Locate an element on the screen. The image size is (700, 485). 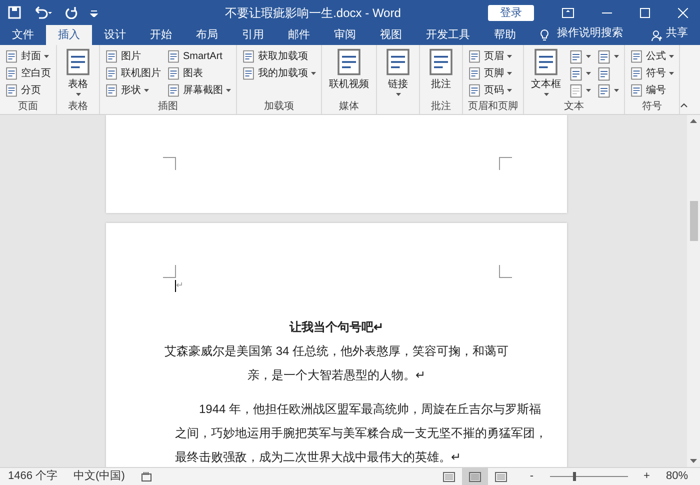
collapse-ribbon-icon is located at coordinates (684, 105).